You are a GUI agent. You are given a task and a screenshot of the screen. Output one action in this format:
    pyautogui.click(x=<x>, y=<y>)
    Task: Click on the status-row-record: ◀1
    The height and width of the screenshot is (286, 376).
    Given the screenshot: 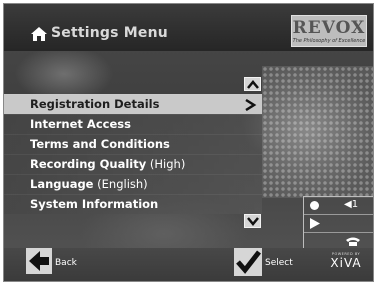 What is the action you would take?
    pyautogui.click(x=338, y=206)
    